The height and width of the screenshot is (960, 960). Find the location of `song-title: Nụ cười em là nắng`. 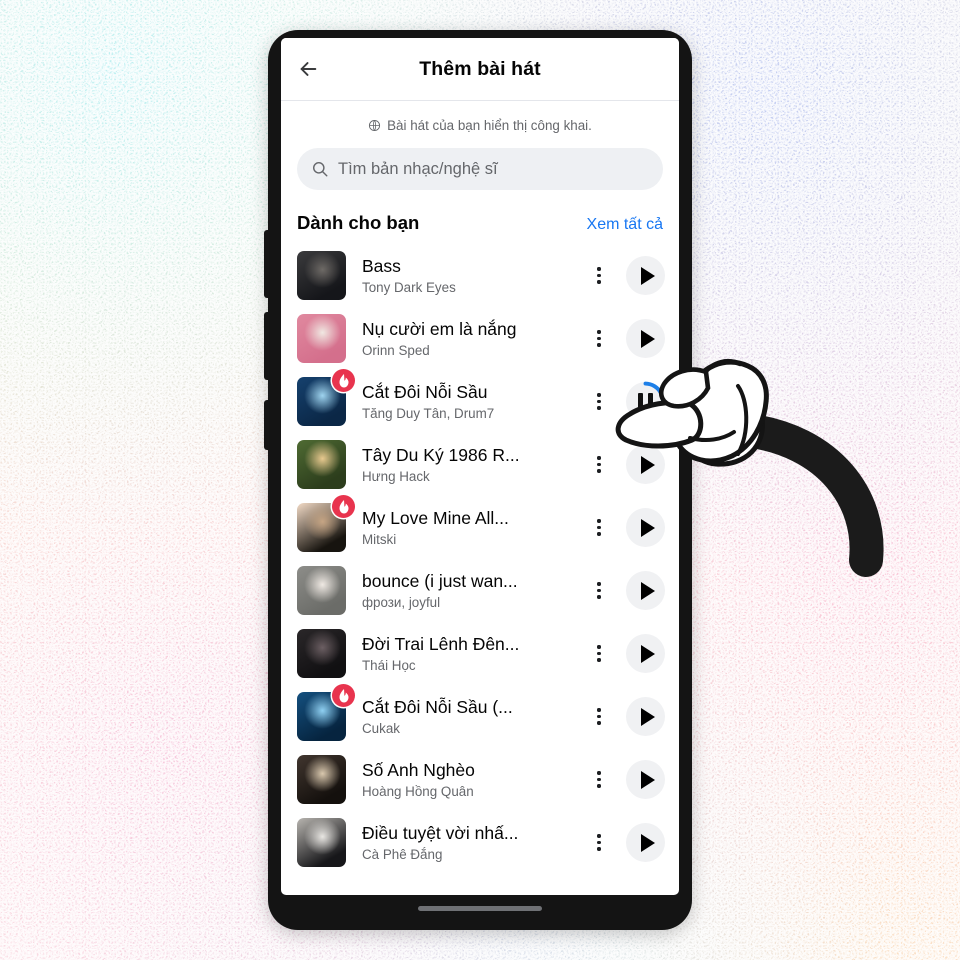

song-title: Nụ cười em là nắng is located at coordinates (439, 329).